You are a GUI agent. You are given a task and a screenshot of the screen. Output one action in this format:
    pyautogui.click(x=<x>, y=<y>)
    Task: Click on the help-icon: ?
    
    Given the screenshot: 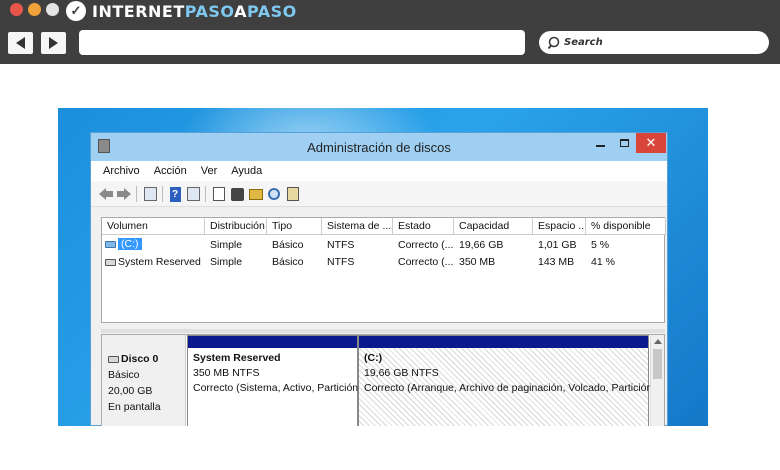 What is the action you would take?
    pyautogui.click(x=175, y=194)
    